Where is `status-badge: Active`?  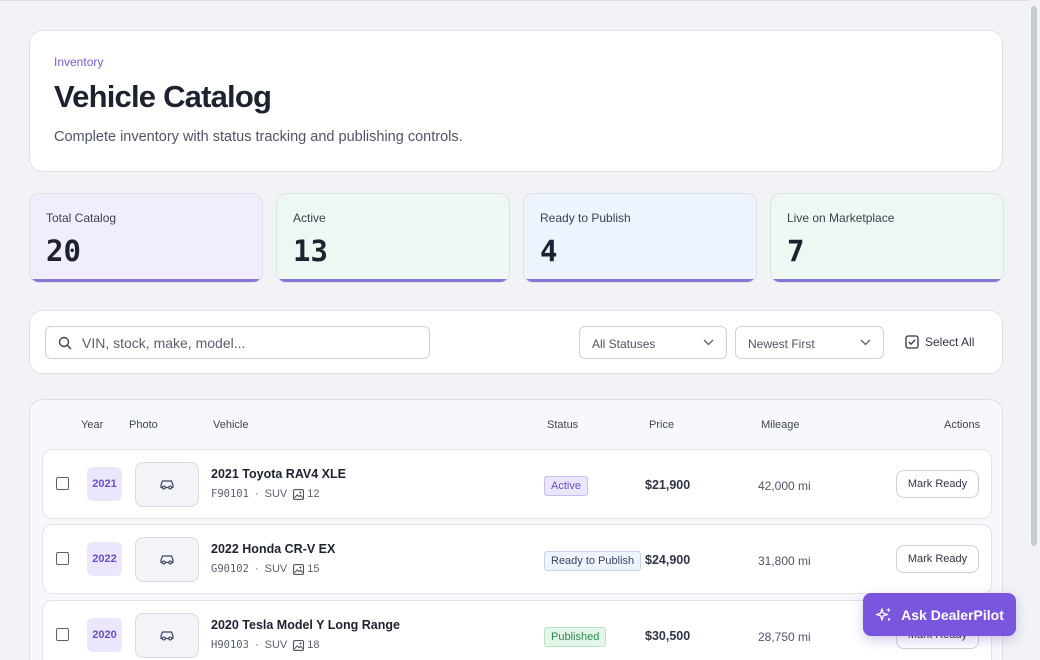
status-badge: Active is located at coordinates (566, 486).